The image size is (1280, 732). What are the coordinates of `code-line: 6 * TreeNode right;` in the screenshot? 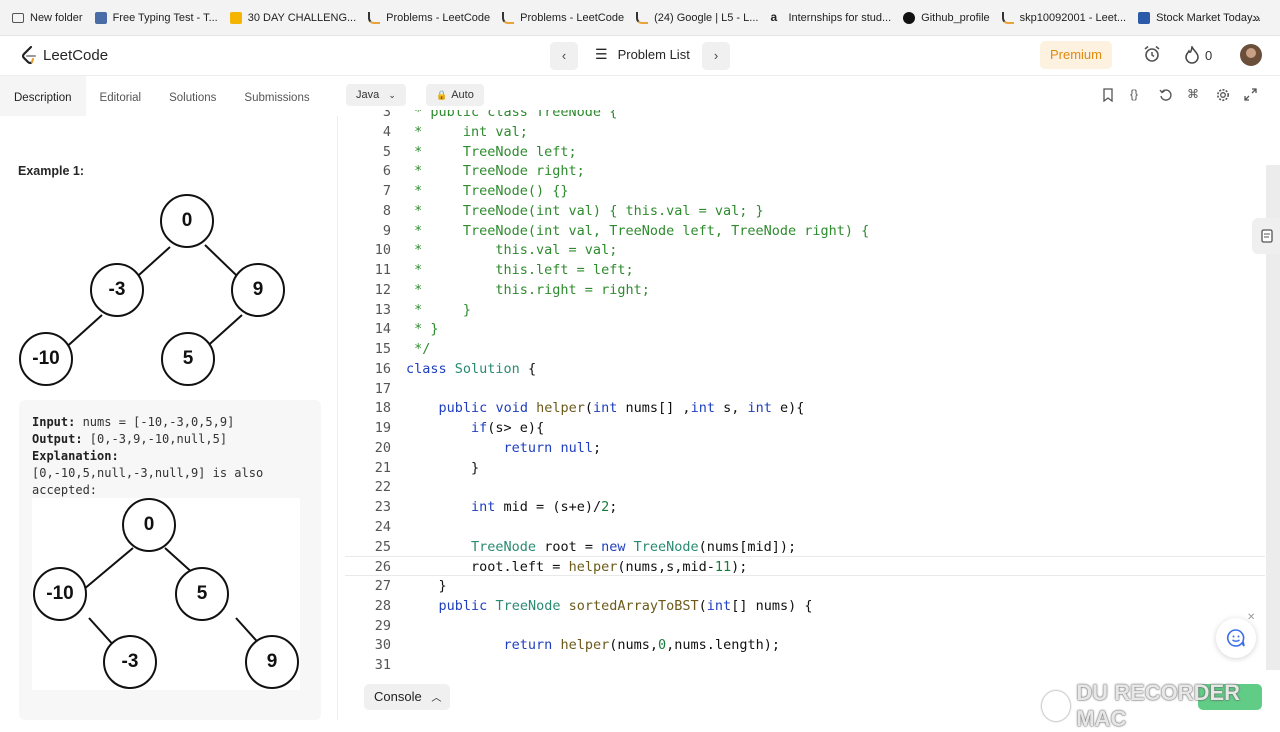 It's located at (805, 171).